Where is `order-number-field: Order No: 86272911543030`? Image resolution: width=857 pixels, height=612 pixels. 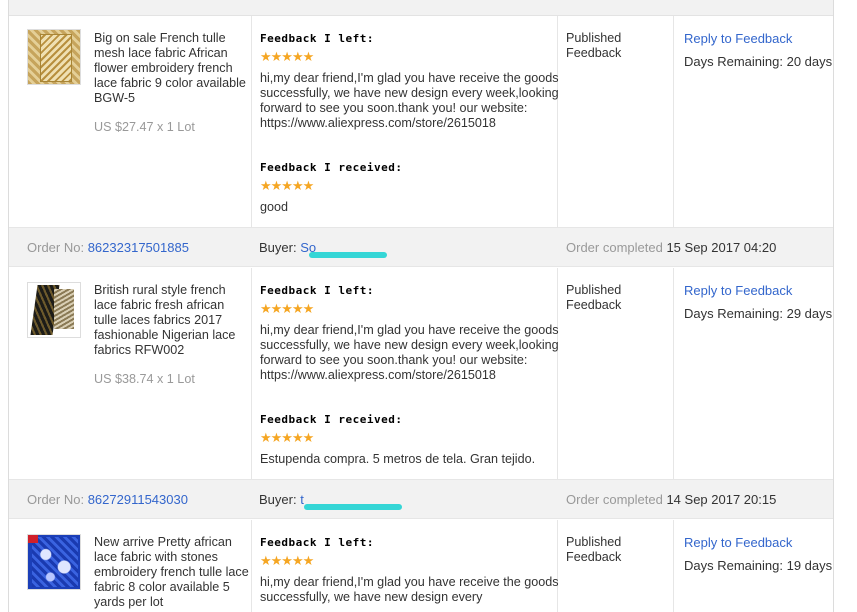 order-number-field: Order No: 86272911543030 is located at coordinates (107, 499).